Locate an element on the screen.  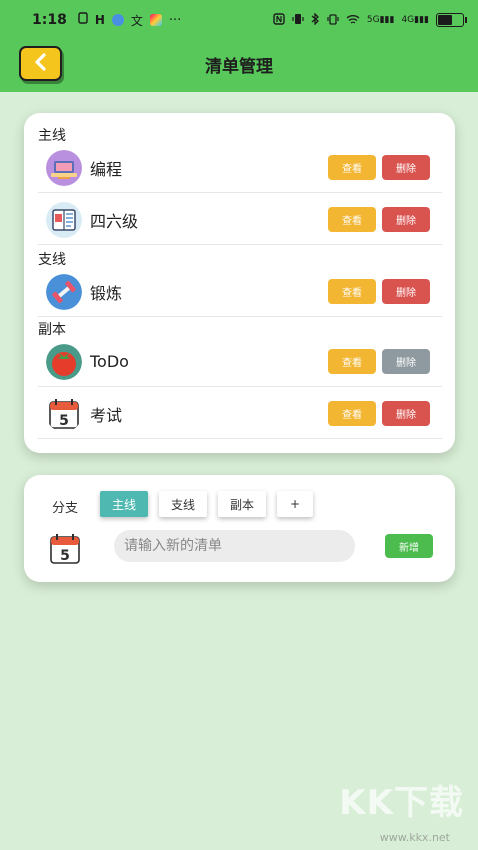
add-list-card: 分支 主线 支线 副本 + 5 新增 is located at coordinates (239, 528).